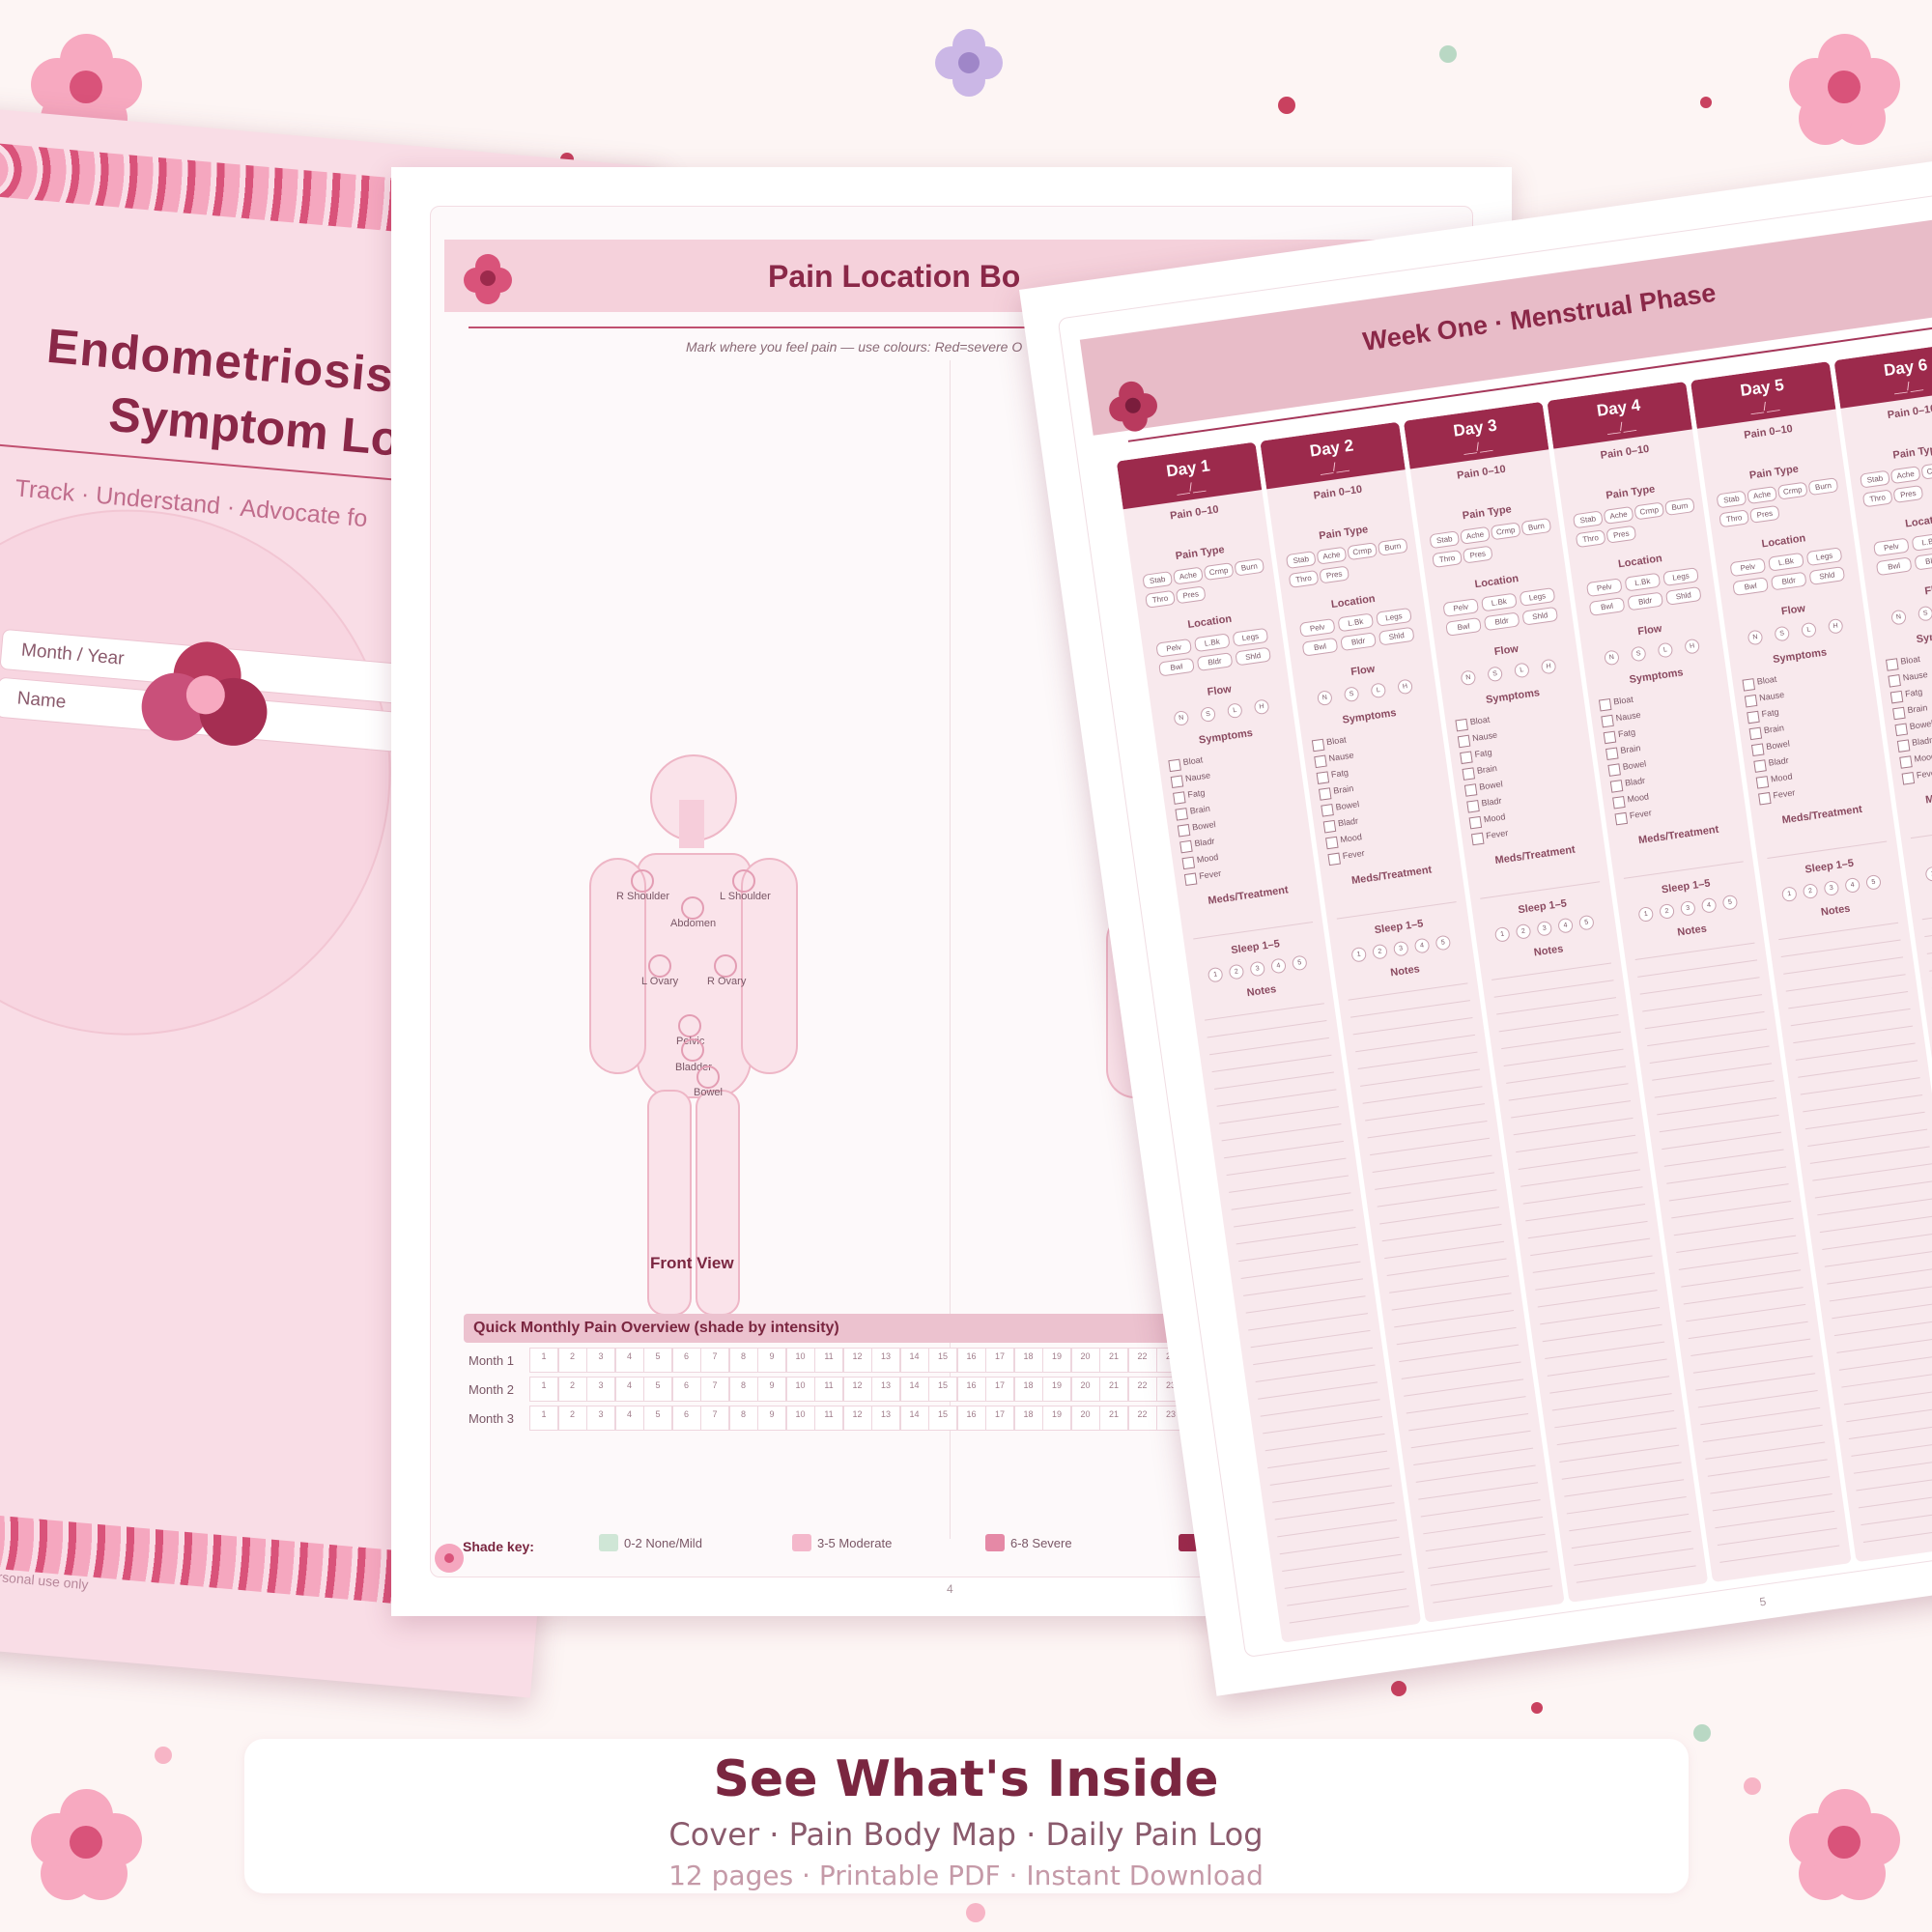 This screenshot has height=1932, width=1932. What do you see at coordinates (1537, 597) in the screenshot?
I see `location-chip: Legs` at bounding box center [1537, 597].